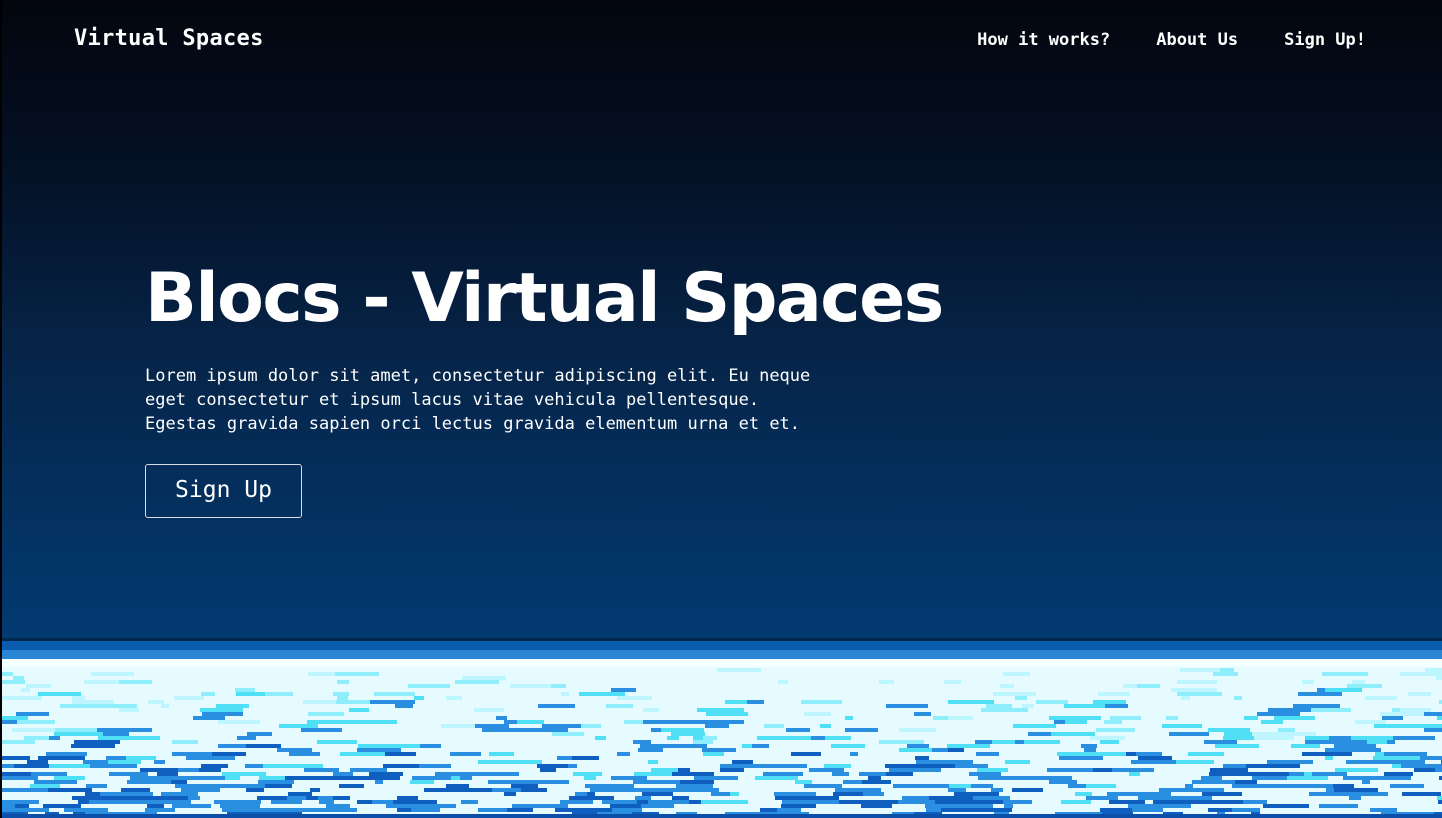 The height and width of the screenshot is (818, 1442). What do you see at coordinates (1043, 40) in the screenshot?
I see `nav-link-how-it-works: How it works?` at bounding box center [1043, 40].